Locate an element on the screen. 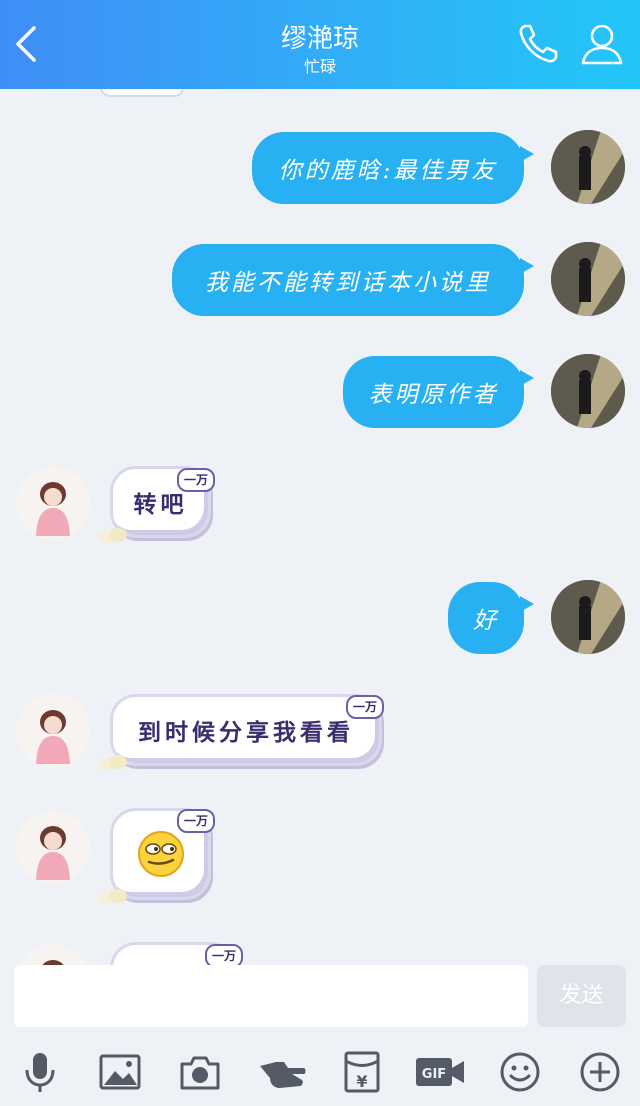 The height and width of the screenshot is (1106, 640). chat-header: 缪滟琼 忙碌 is located at coordinates (320, 44).